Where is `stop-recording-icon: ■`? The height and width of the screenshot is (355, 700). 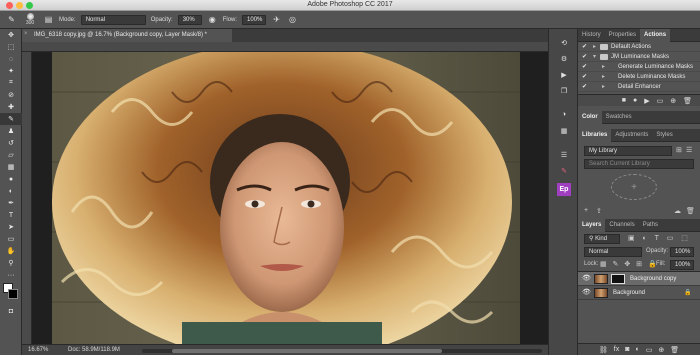
stop-recording-icon: ■ is located at coordinates (624, 100).